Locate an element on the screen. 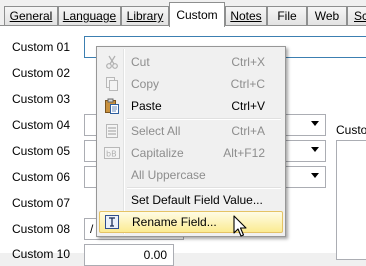  menu-item-capitalize-label: Capitalize is located at coordinates (157, 153).